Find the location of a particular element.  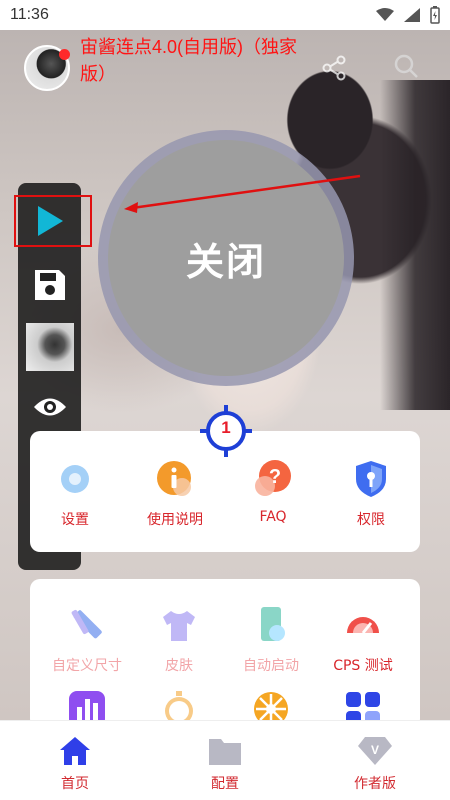

share-icon is located at coordinates (334, 68).